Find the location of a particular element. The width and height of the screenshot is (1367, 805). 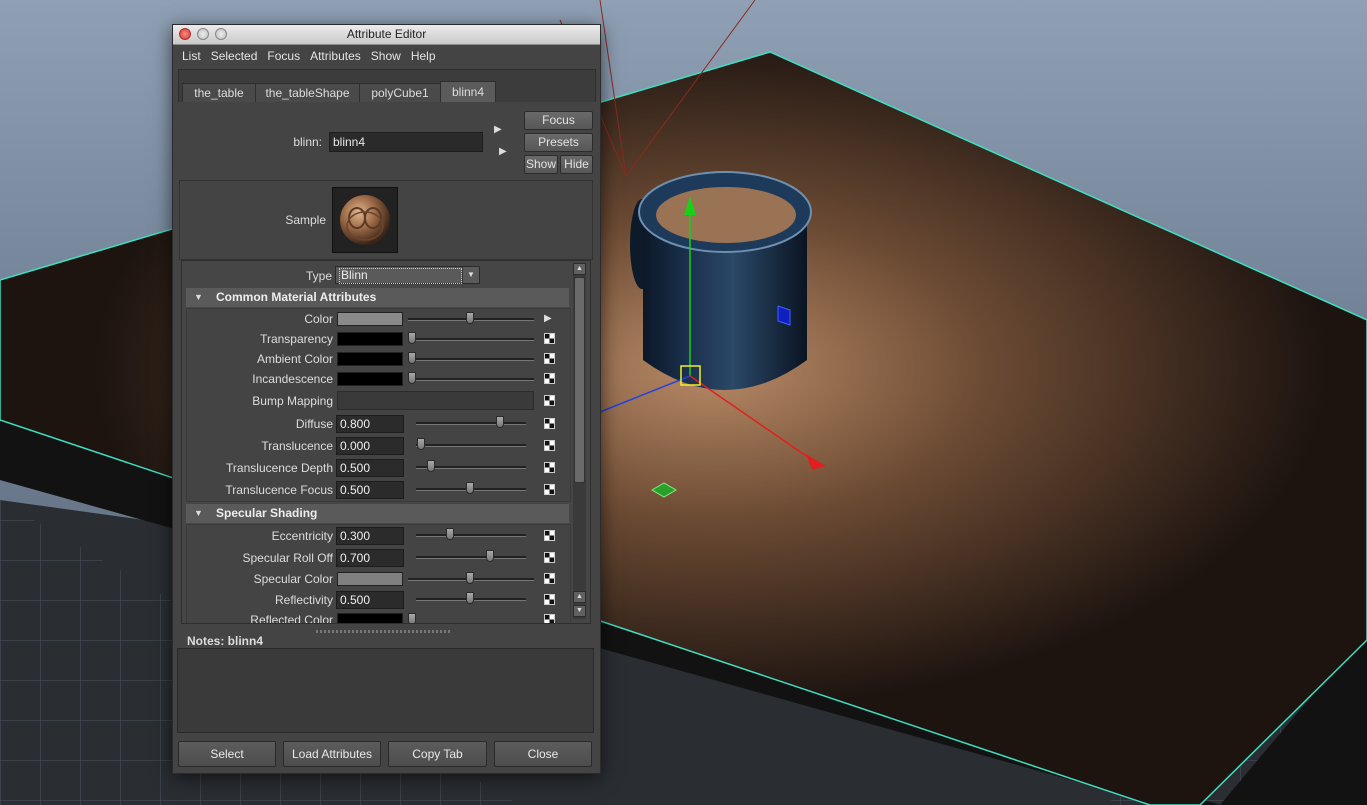

bump-mapping-label: Bump Mapping is located at coordinates (292, 401).